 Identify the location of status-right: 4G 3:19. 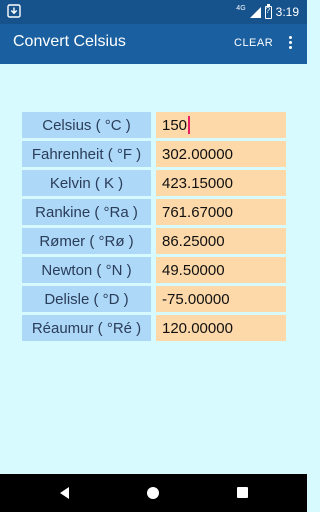
(267, 11).